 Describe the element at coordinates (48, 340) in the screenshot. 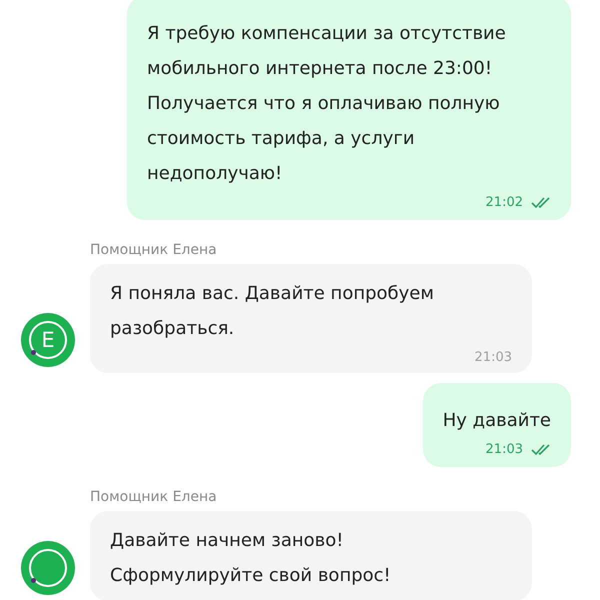

I see `avatar-letter: E` at that location.